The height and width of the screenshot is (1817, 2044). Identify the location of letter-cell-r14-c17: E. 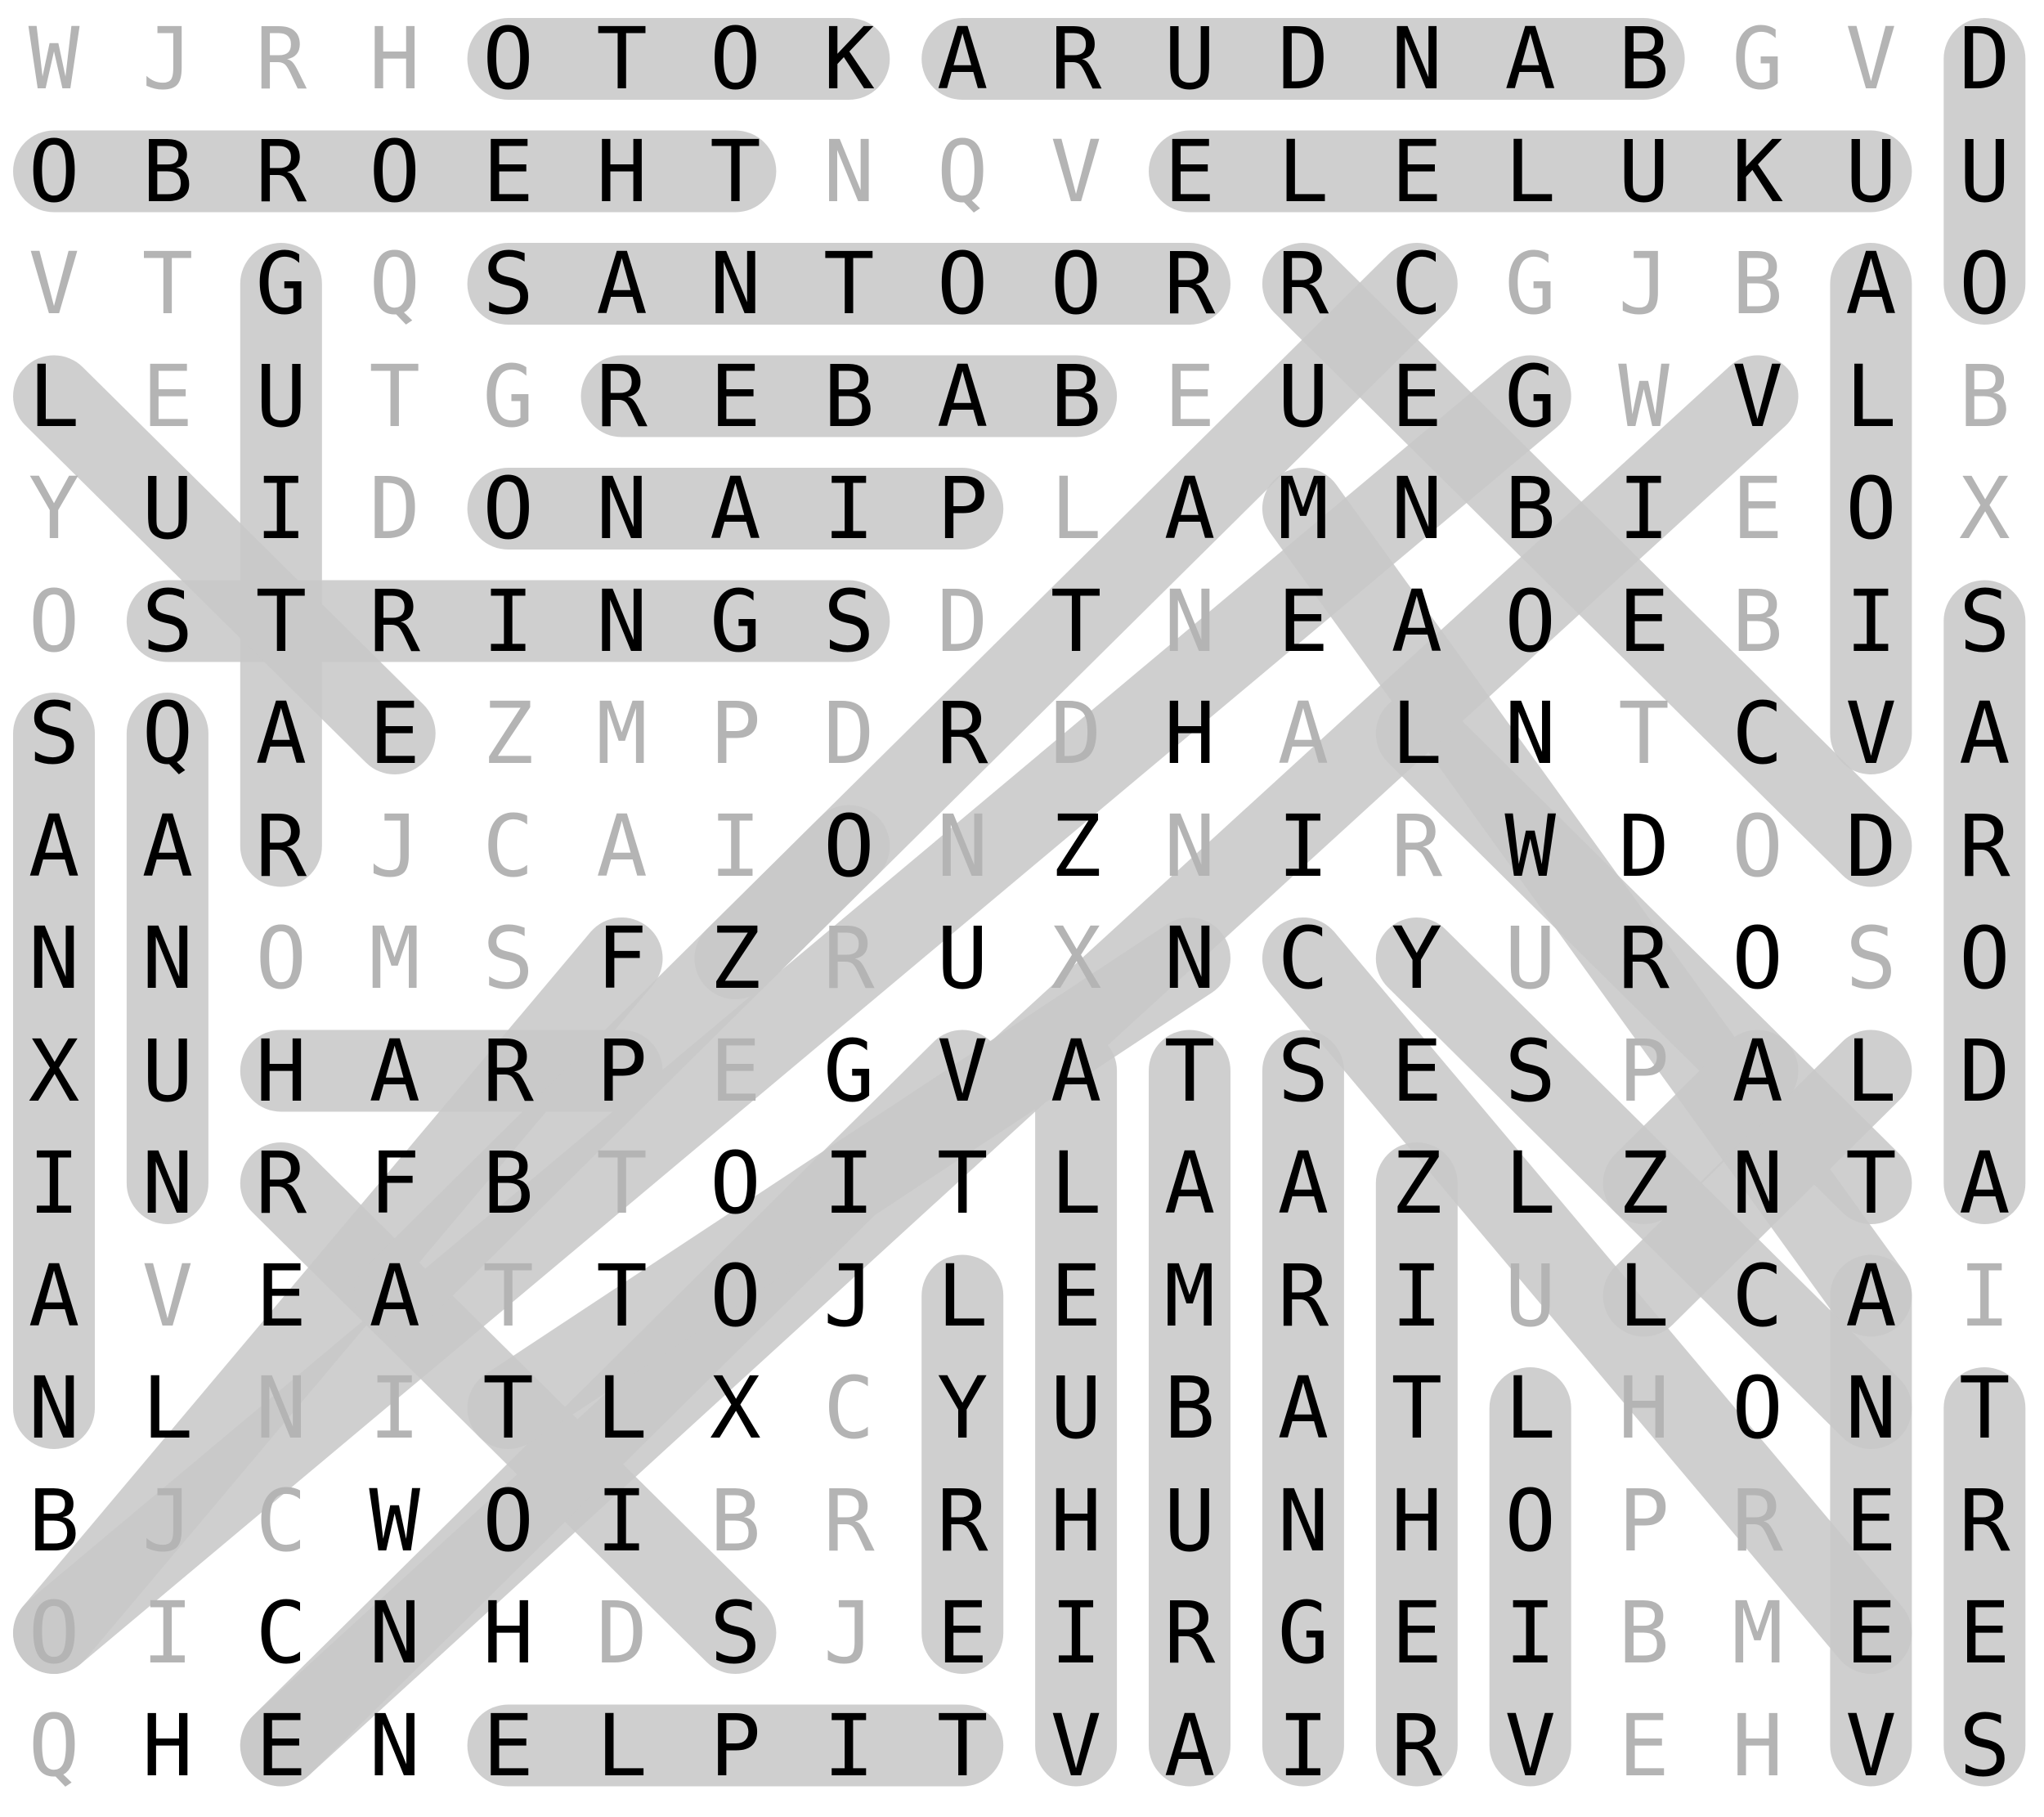
(1985, 1633).